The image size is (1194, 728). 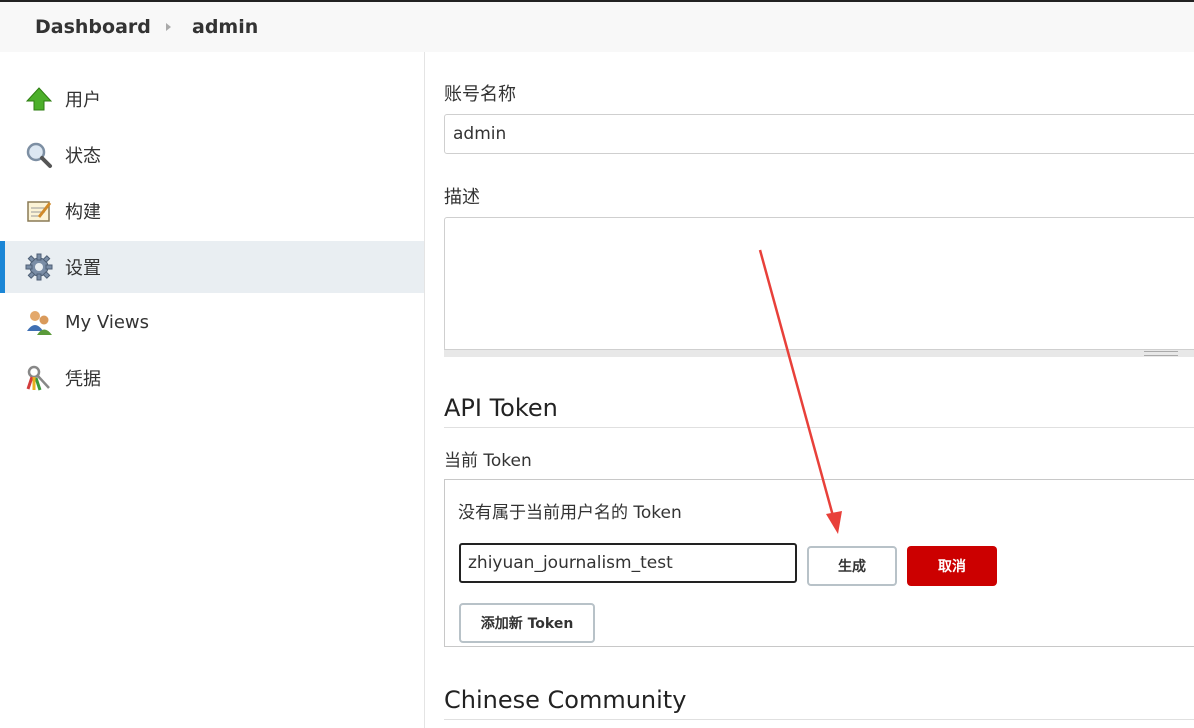 I want to click on sidebar-item-users: 用户, so click(x=212, y=99).